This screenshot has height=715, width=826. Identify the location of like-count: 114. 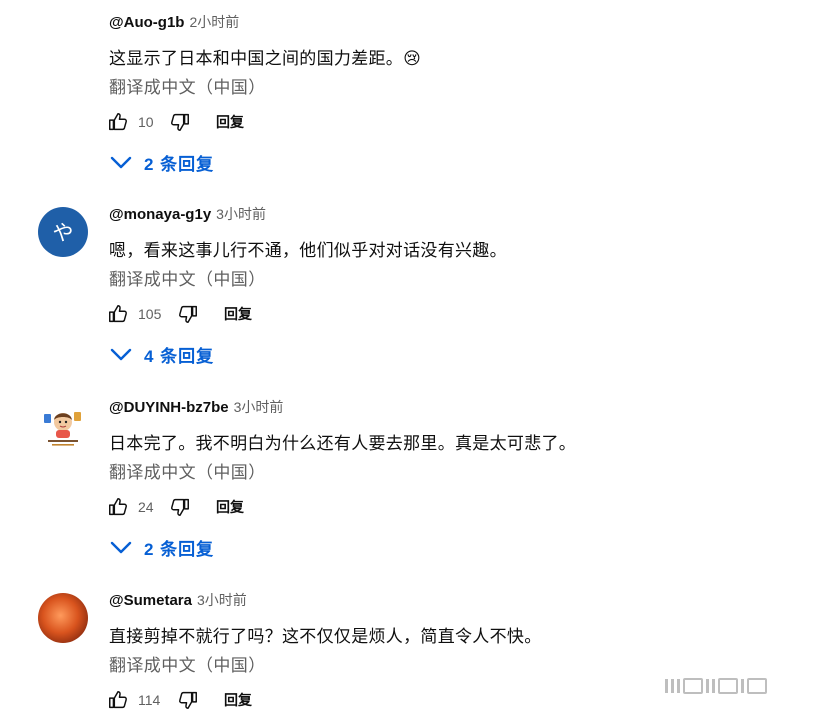
(149, 700).